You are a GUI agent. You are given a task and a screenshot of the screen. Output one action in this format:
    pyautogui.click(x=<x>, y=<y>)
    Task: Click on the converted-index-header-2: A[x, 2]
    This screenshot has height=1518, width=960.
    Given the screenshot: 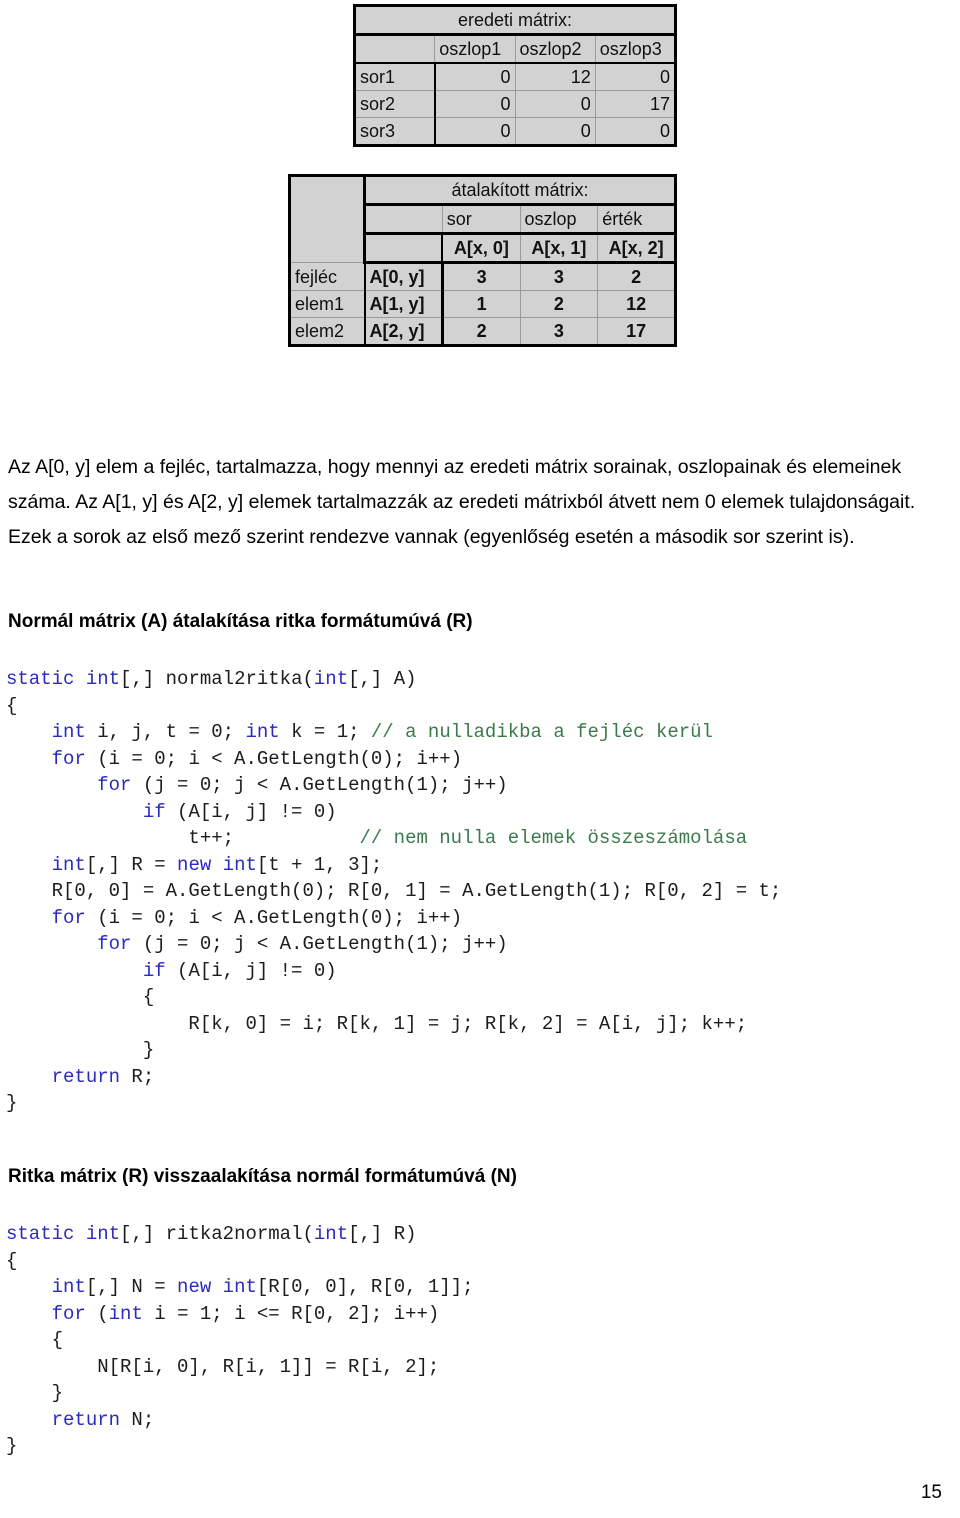 What is the action you would take?
    pyautogui.click(x=636, y=248)
    